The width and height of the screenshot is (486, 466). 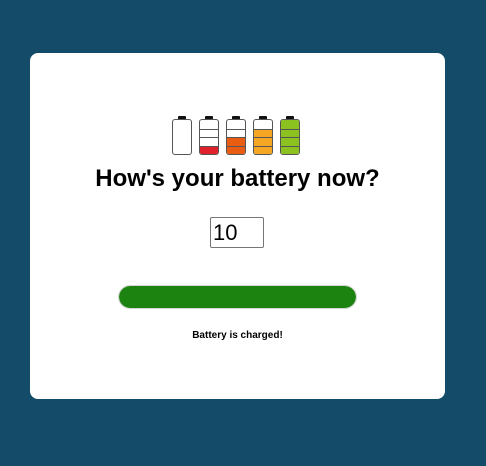 What do you see at coordinates (290, 135) in the screenshot?
I see `battery-full-icon` at bounding box center [290, 135].